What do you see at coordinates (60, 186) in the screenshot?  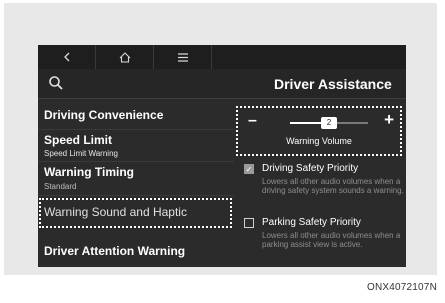 I see `menu-item-value: Standard` at bounding box center [60, 186].